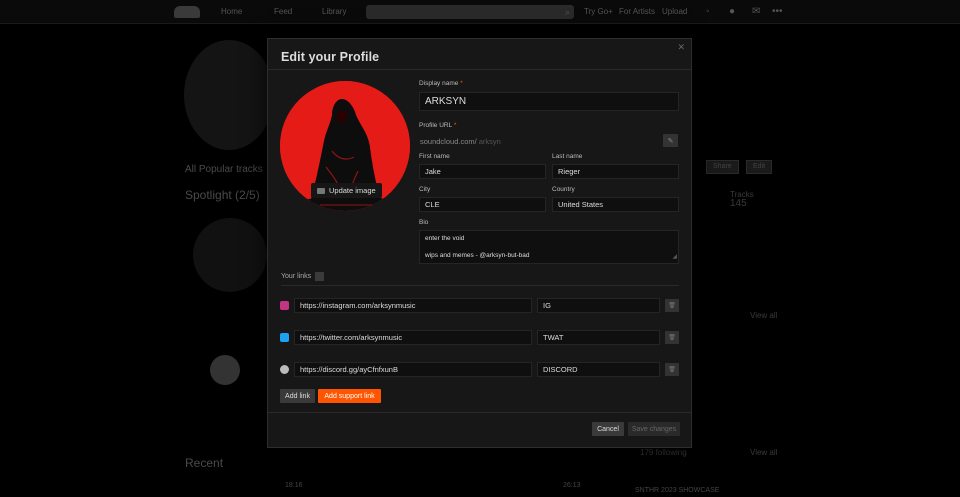 The image size is (960, 497). What do you see at coordinates (549, 101) in the screenshot?
I see `display-name-input: ARKSYN` at bounding box center [549, 101].